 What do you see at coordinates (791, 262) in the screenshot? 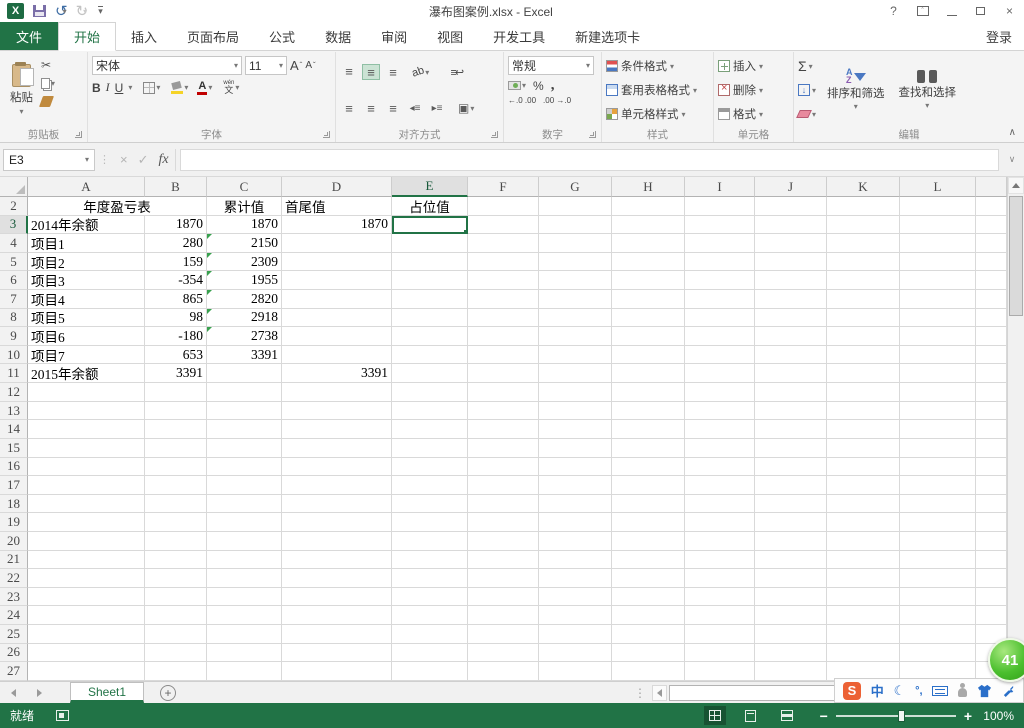
I see `cell-J5` at bounding box center [791, 262].